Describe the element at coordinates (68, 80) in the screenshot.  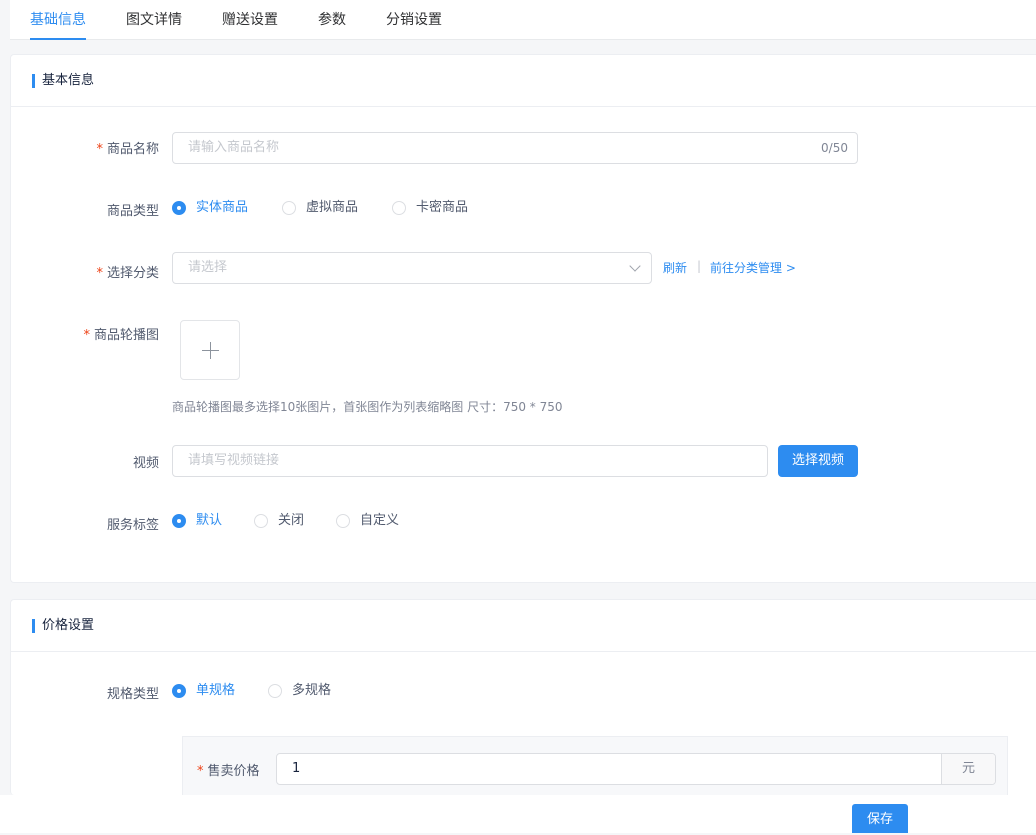
I see `basic-info-title: 基本信息` at that location.